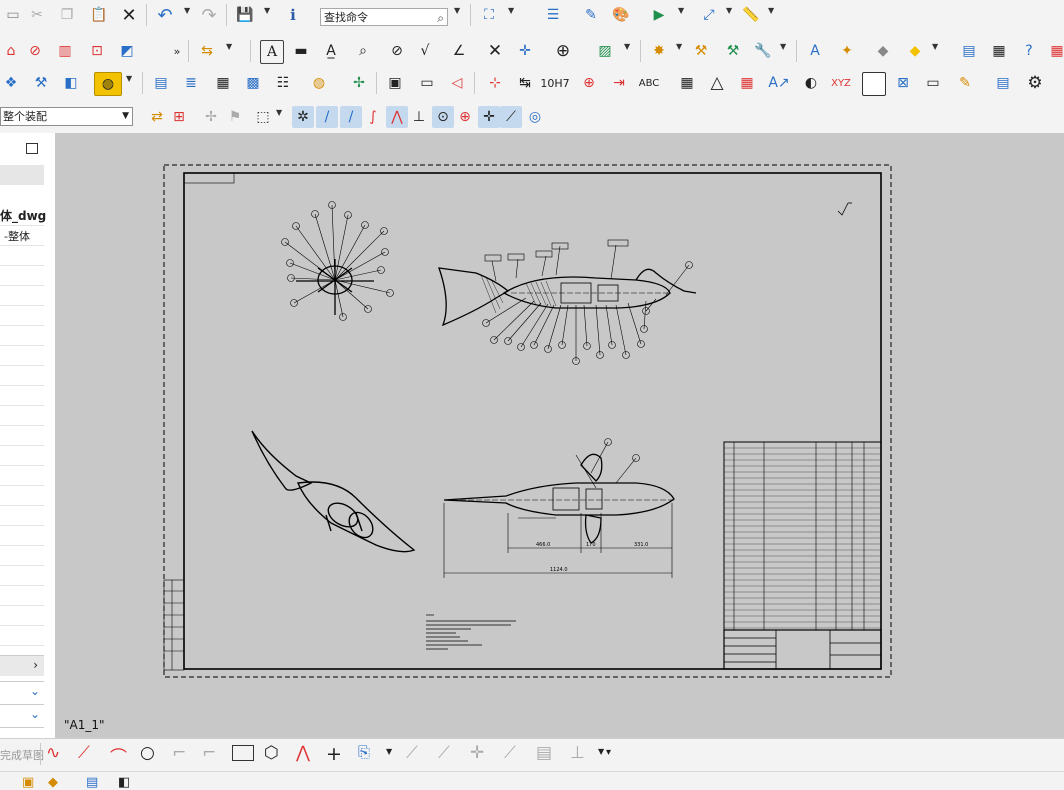  I want to click on rectangle-icon, so click(874, 84).